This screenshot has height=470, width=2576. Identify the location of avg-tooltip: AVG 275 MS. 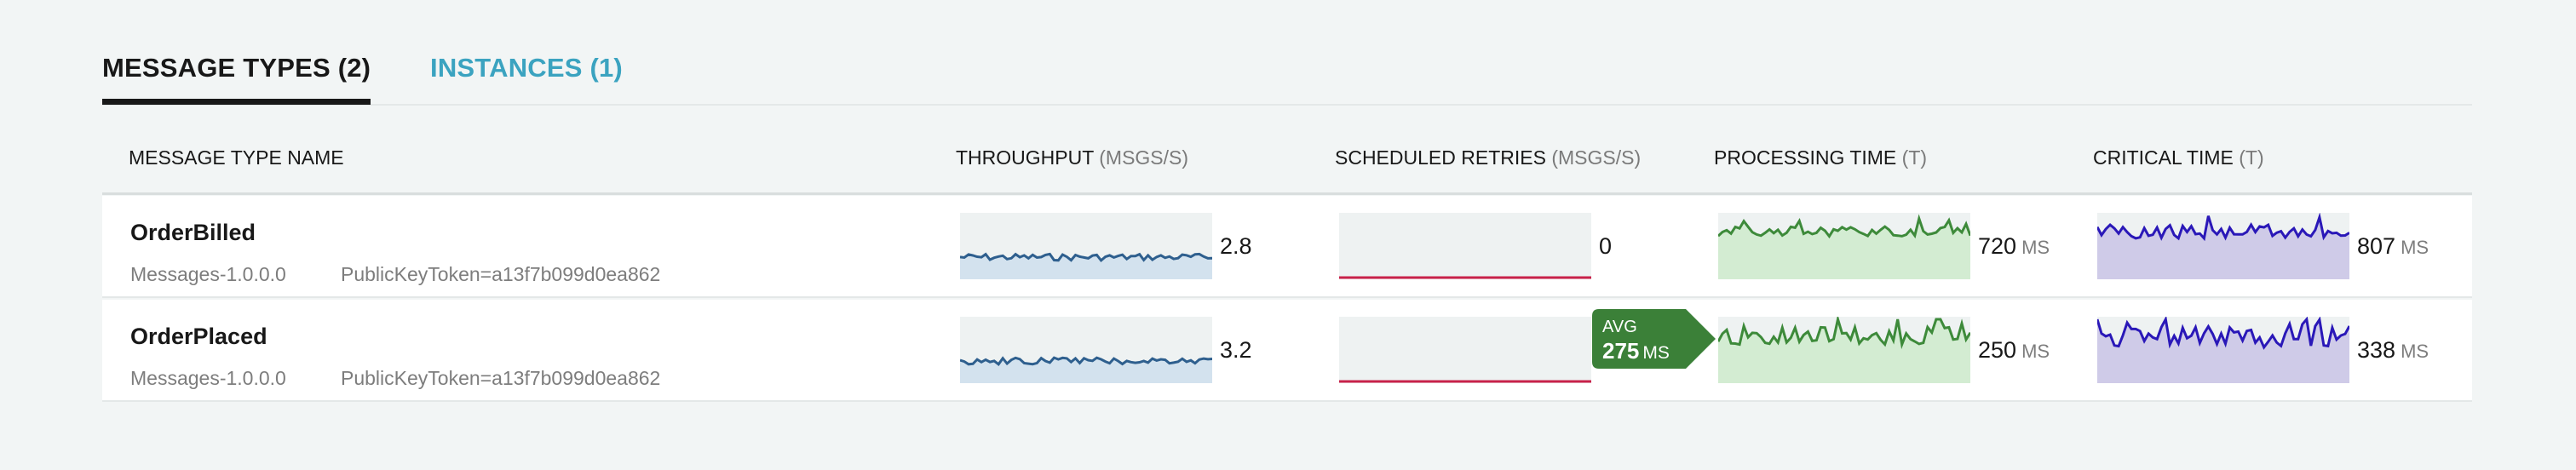
(1654, 339).